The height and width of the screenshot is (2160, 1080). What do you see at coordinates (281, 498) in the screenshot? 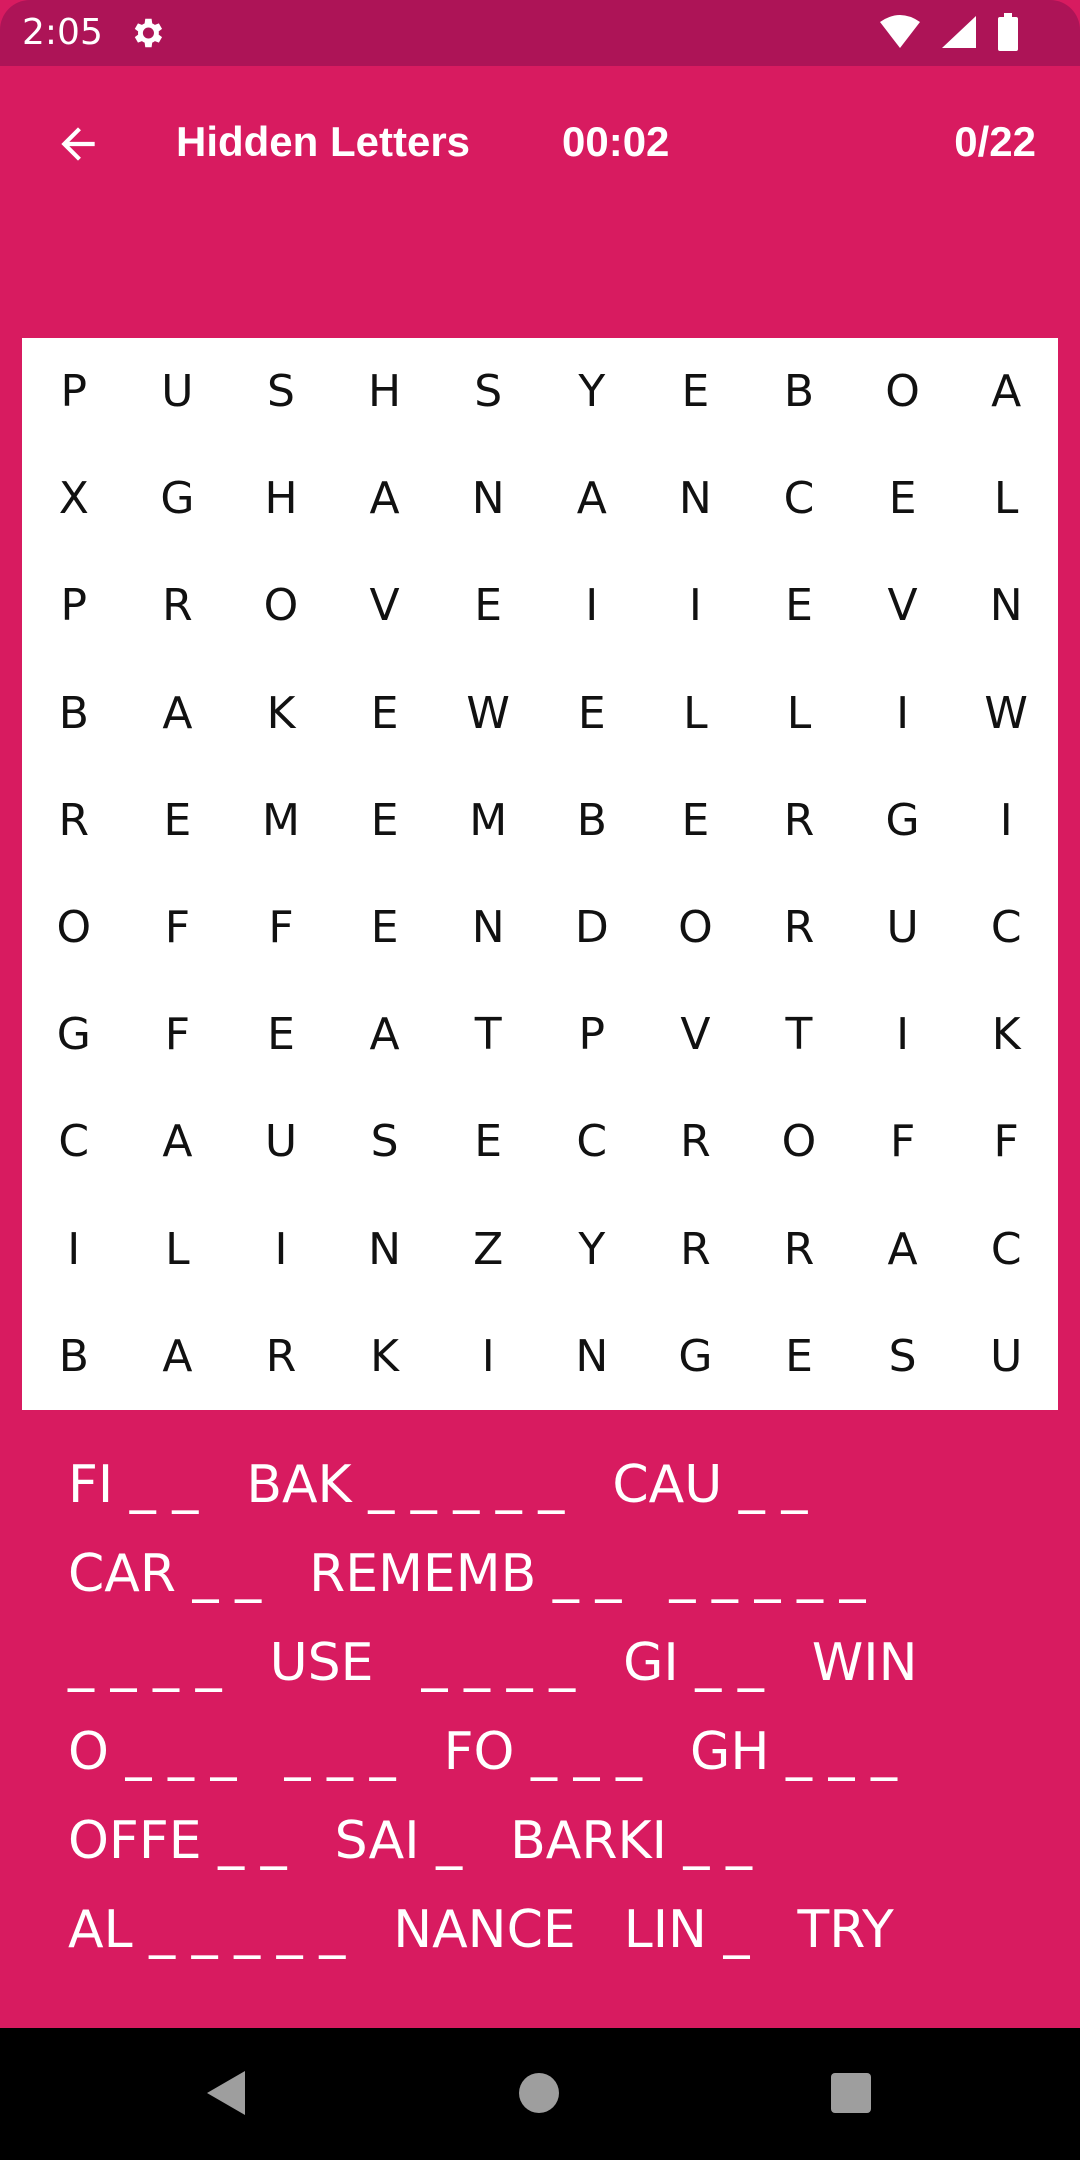
I see `grid-cell: H` at bounding box center [281, 498].